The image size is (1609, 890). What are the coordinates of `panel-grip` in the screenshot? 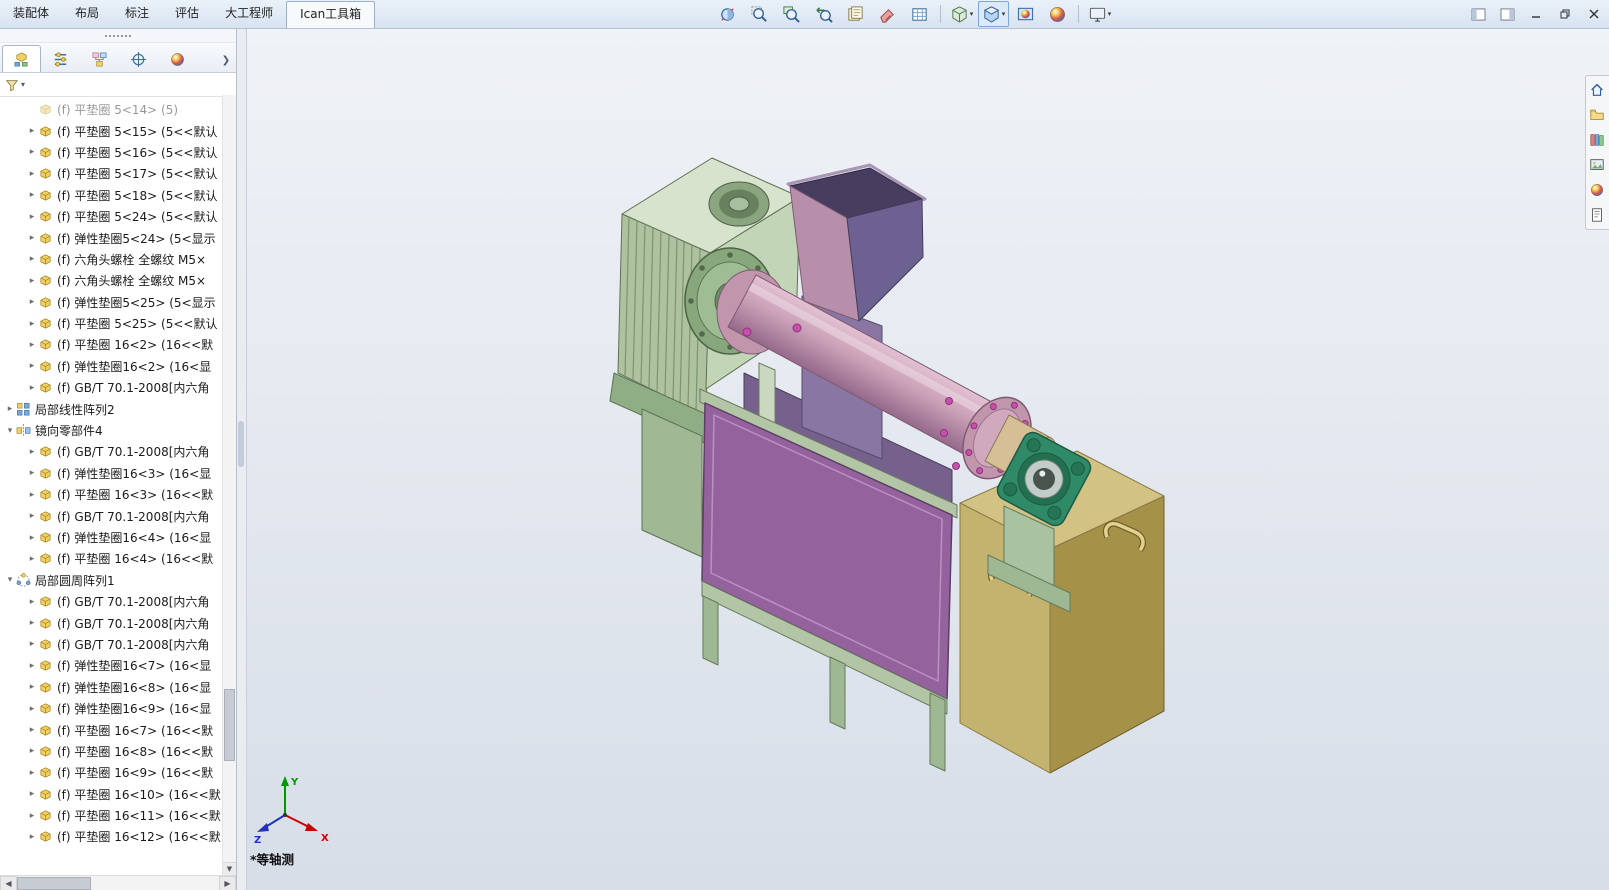 It's located at (118, 36).